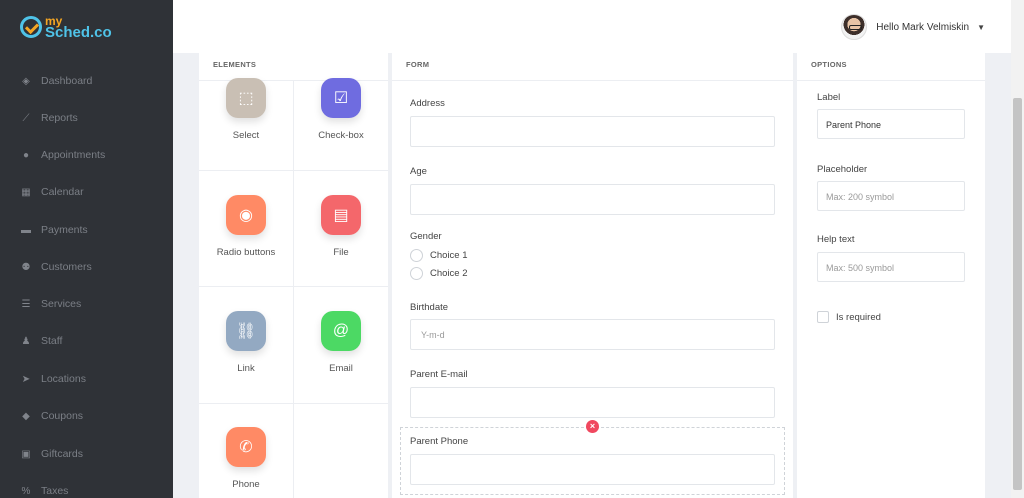 The width and height of the screenshot is (1024, 498). Describe the element at coordinates (246, 215) in the screenshot. I see `radio-icon: ◉` at that location.